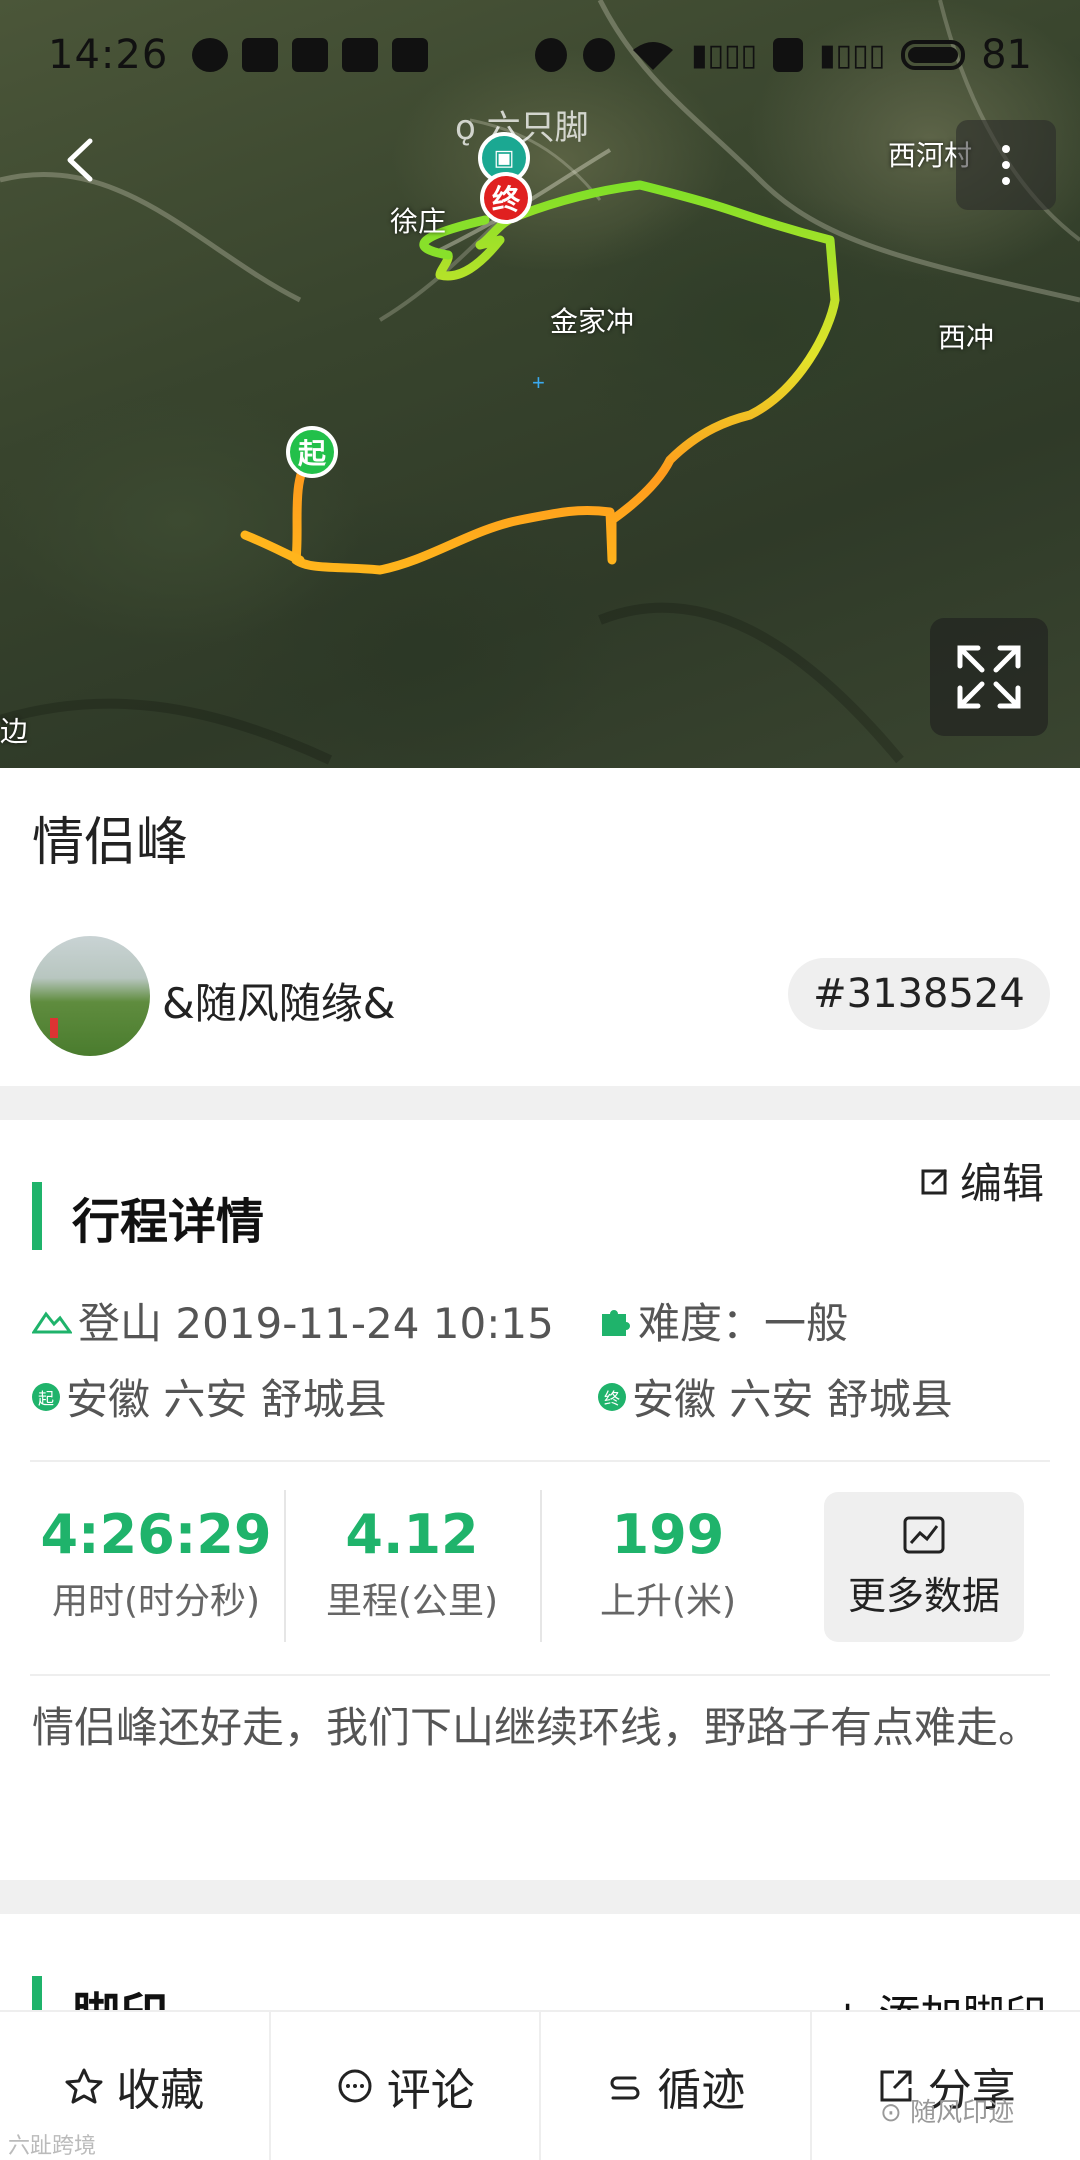 The width and height of the screenshot is (1080, 2160). I want to click on edit-button: 编辑, so click(982, 1180).